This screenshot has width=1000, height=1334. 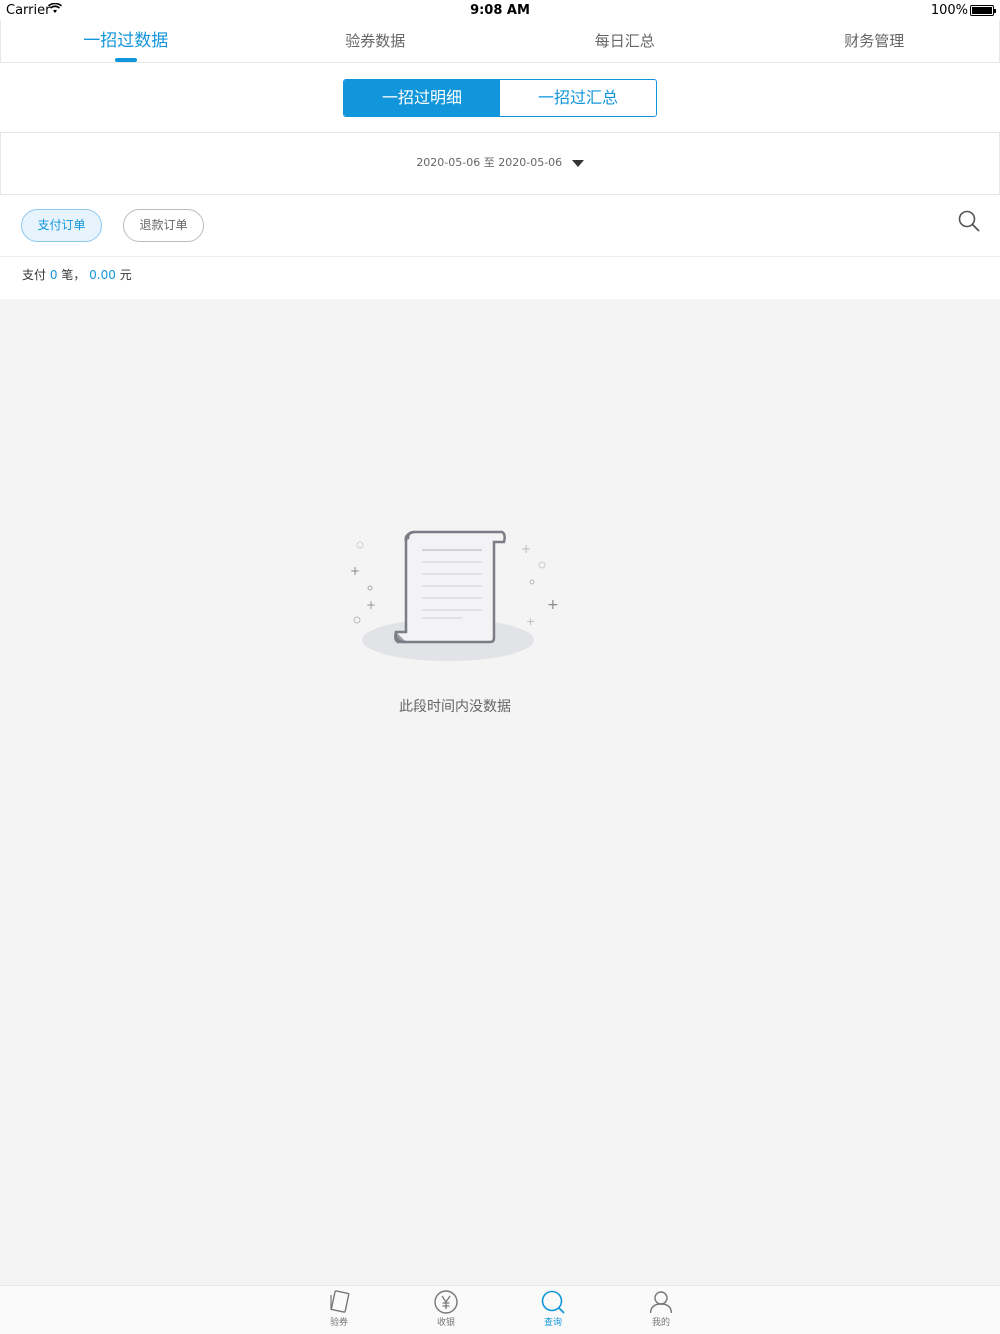 I want to click on date-separator: 至, so click(x=489, y=162).